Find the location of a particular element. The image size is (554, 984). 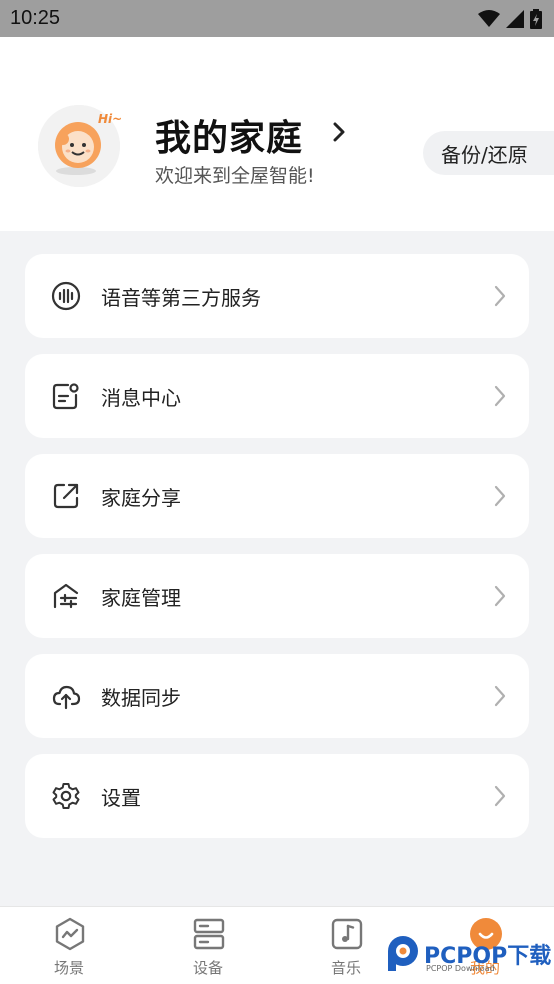

menu-item-home-share: 家庭分享 is located at coordinates (277, 496).